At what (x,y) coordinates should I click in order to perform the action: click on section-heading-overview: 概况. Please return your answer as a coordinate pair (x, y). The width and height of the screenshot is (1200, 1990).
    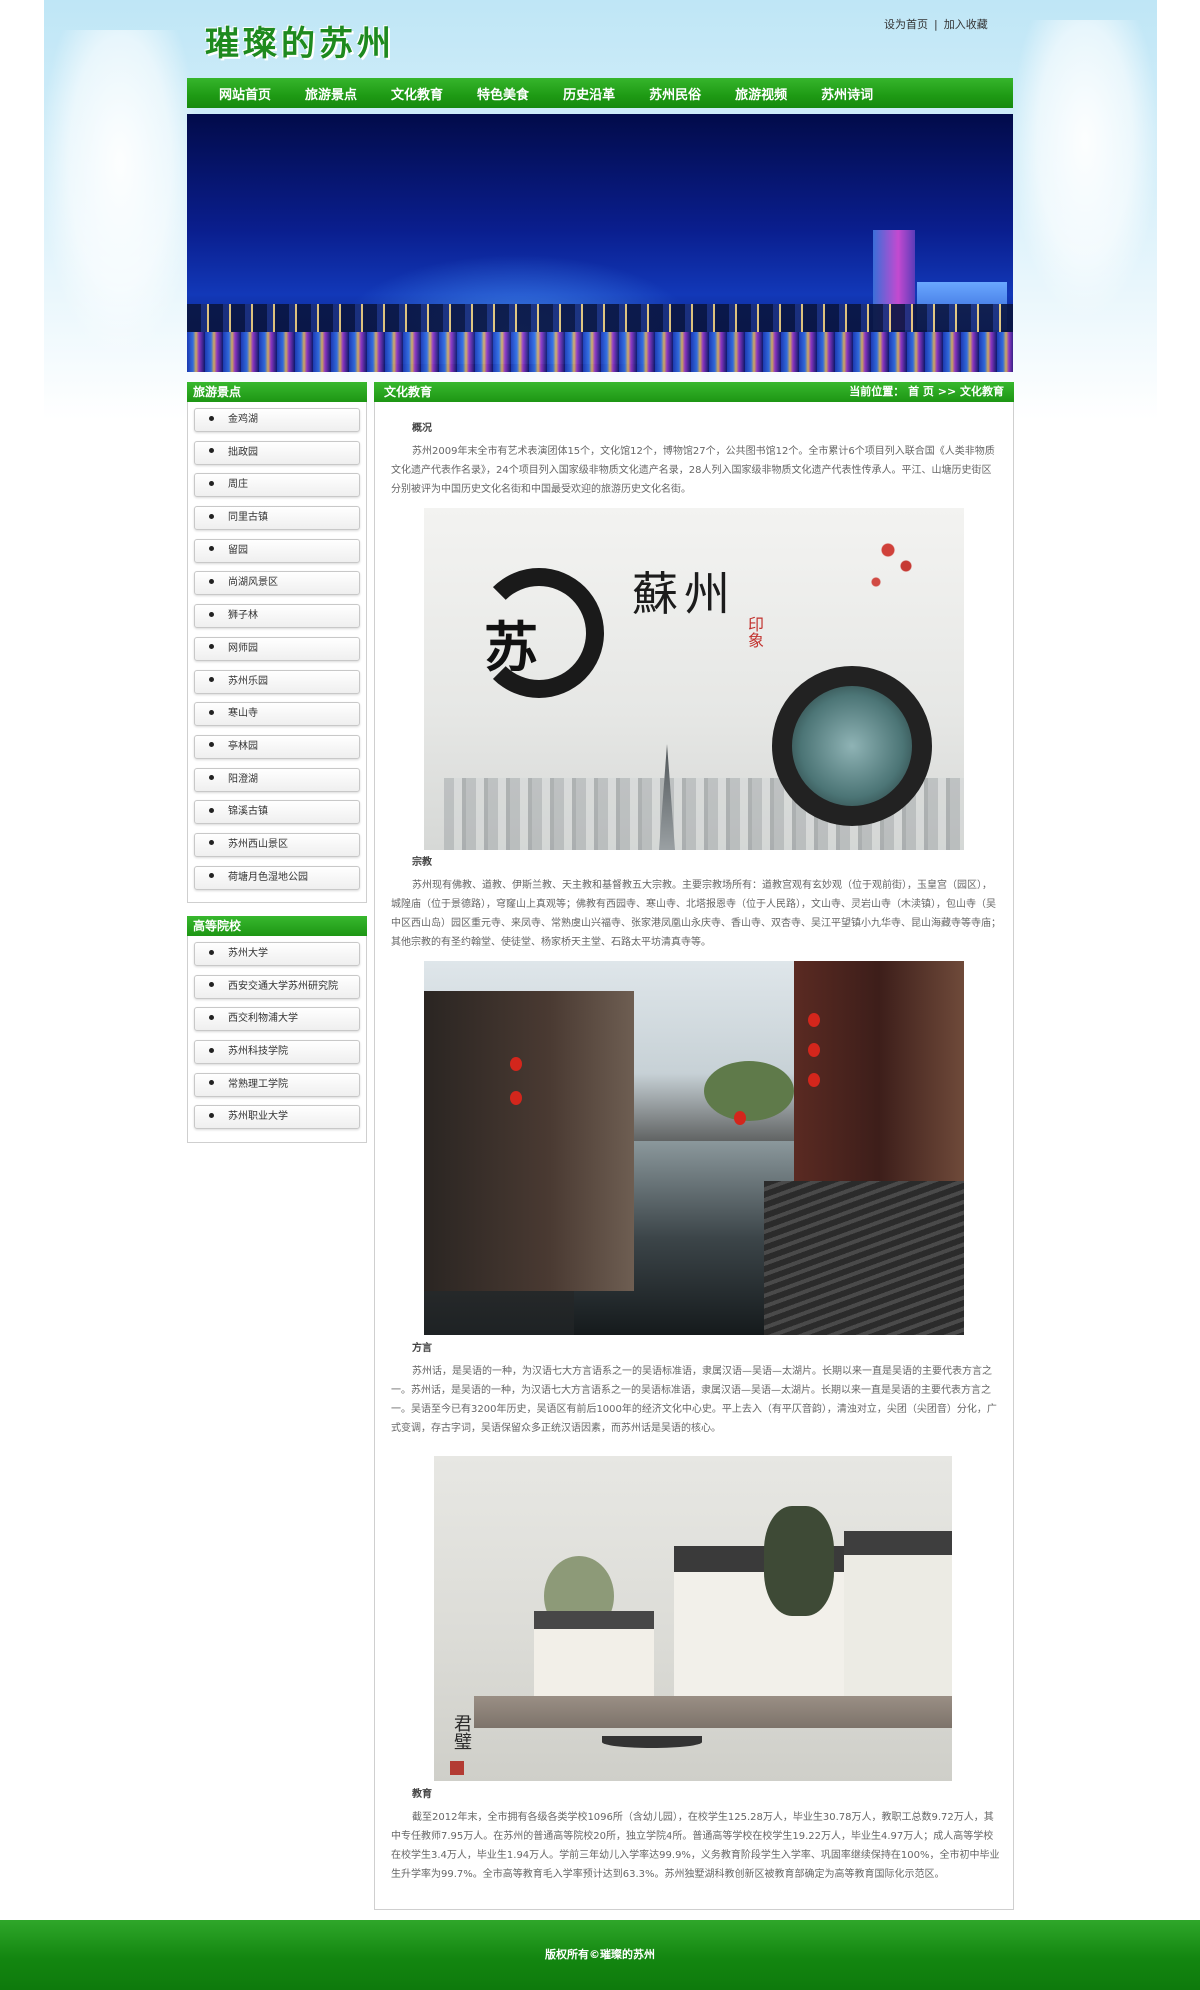
    Looking at the image, I should click on (422, 428).